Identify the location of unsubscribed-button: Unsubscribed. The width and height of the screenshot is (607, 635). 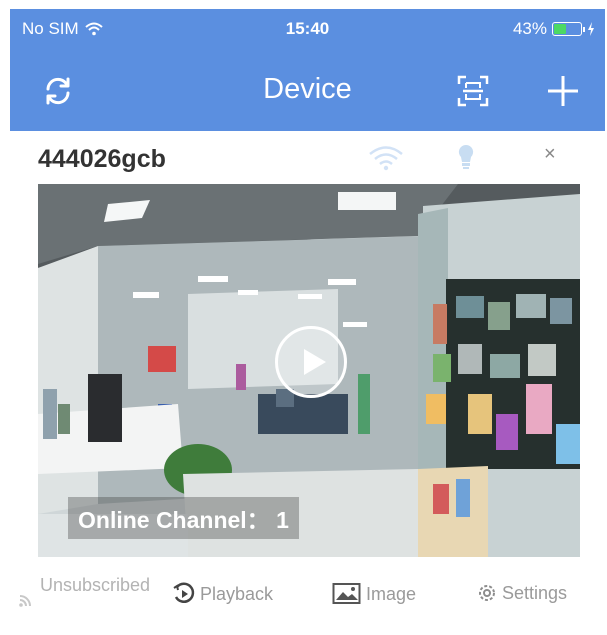
(84, 590).